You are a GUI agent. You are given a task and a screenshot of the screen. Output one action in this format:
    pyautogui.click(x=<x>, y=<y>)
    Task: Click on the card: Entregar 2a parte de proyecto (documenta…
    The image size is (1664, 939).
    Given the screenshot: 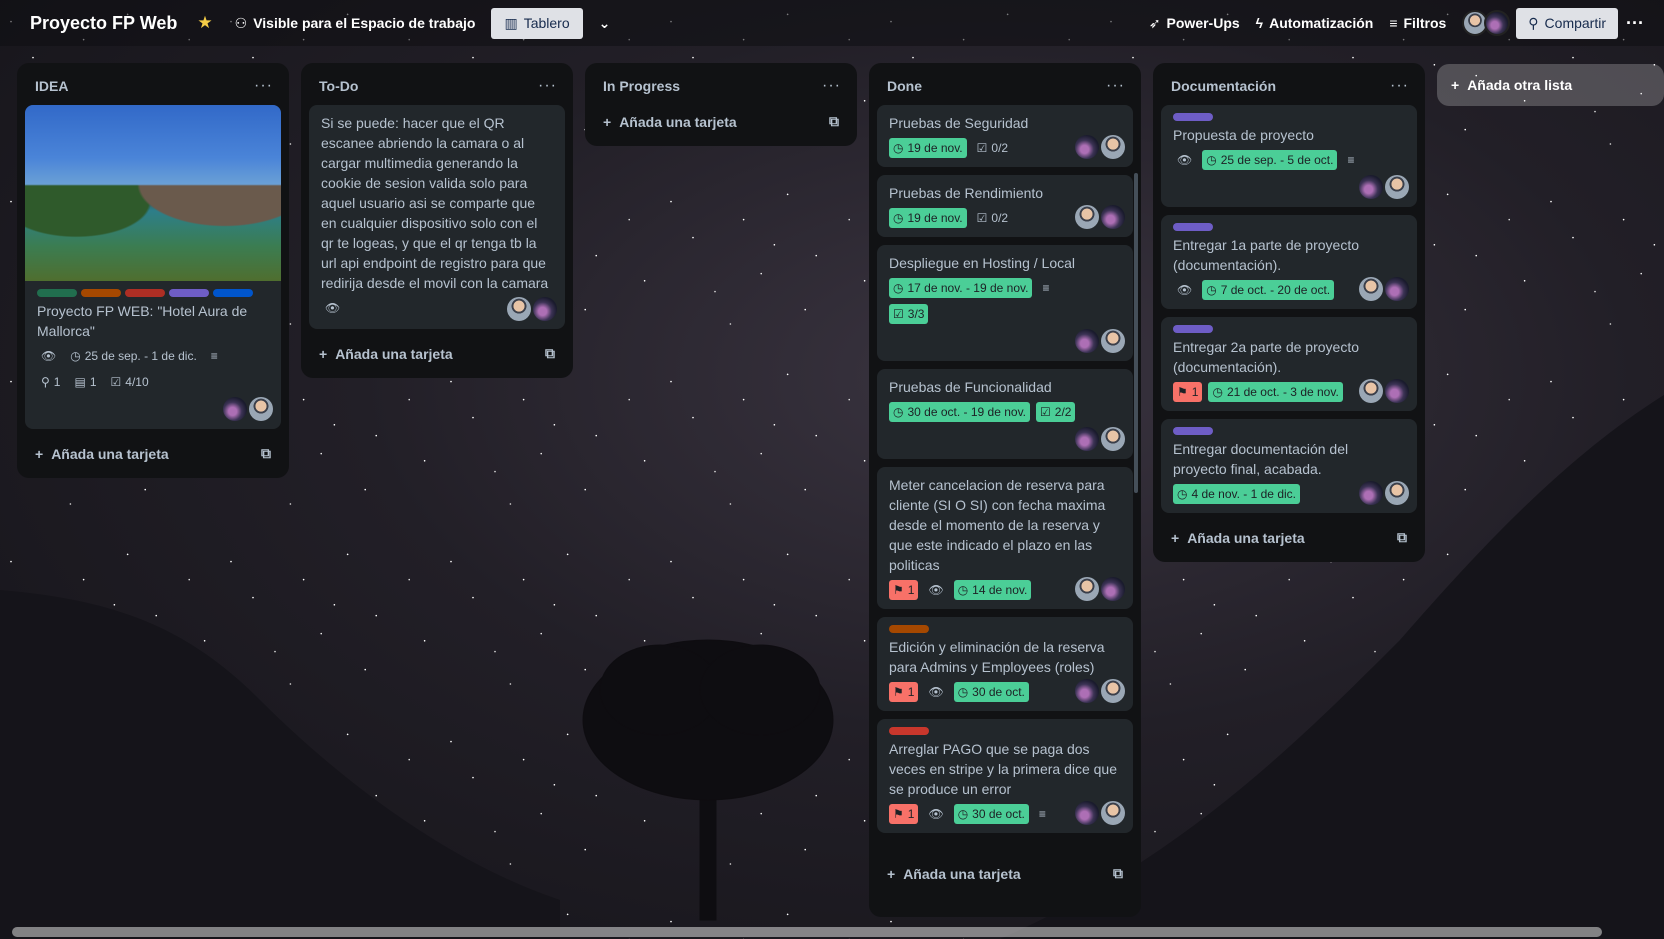 What is the action you would take?
    pyautogui.click(x=1289, y=364)
    